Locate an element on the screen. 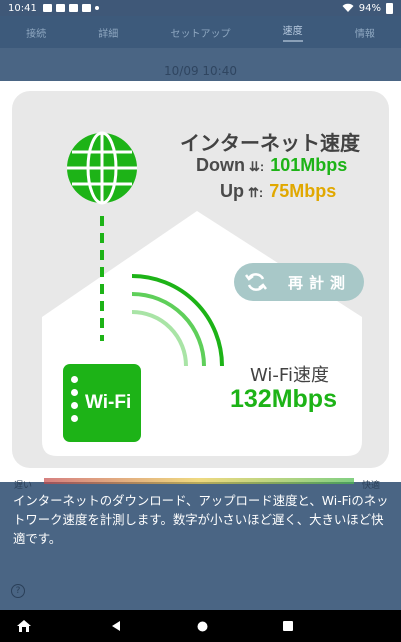 The height and width of the screenshot is (642, 401). back-icon is located at coordinates (116, 626).